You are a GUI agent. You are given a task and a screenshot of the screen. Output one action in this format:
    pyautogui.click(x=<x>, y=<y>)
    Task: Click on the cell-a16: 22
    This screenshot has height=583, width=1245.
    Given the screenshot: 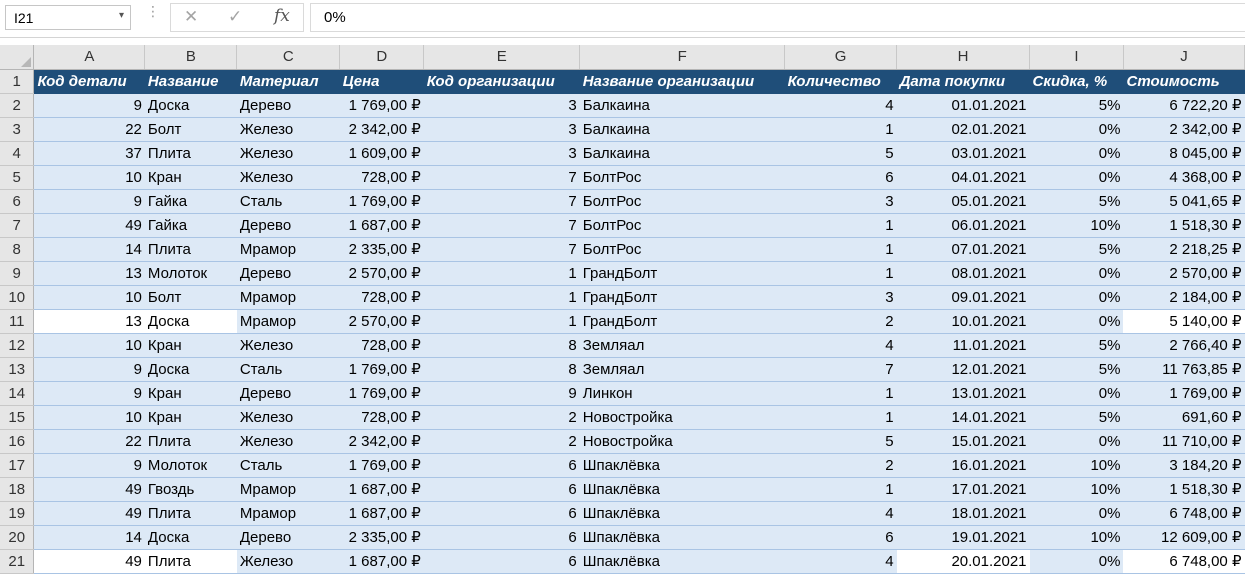 What is the action you would take?
    pyautogui.click(x=89, y=441)
    